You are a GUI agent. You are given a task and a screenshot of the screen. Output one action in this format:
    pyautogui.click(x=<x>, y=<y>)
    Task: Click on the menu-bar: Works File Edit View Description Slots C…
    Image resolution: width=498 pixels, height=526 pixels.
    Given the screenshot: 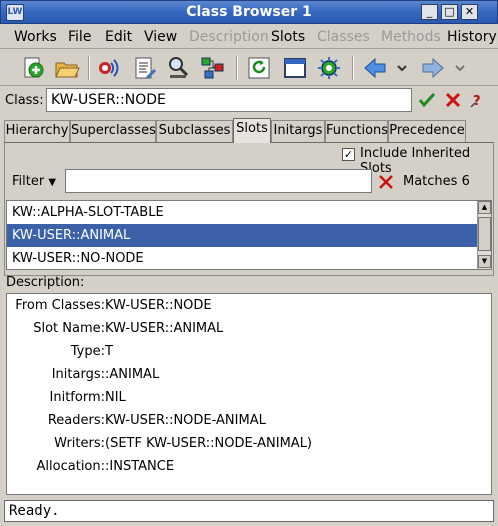 What is the action you would take?
    pyautogui.click(x=249, y=37)
    